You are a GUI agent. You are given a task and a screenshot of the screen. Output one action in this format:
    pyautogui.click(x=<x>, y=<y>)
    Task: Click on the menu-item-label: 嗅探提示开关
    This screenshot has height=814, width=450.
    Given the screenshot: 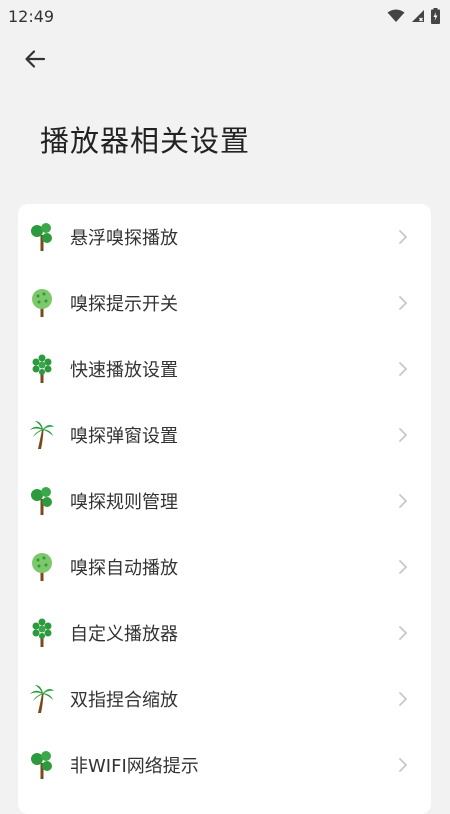 What is the action you would take?
    pyautogui.click(x=124, y=304)
    